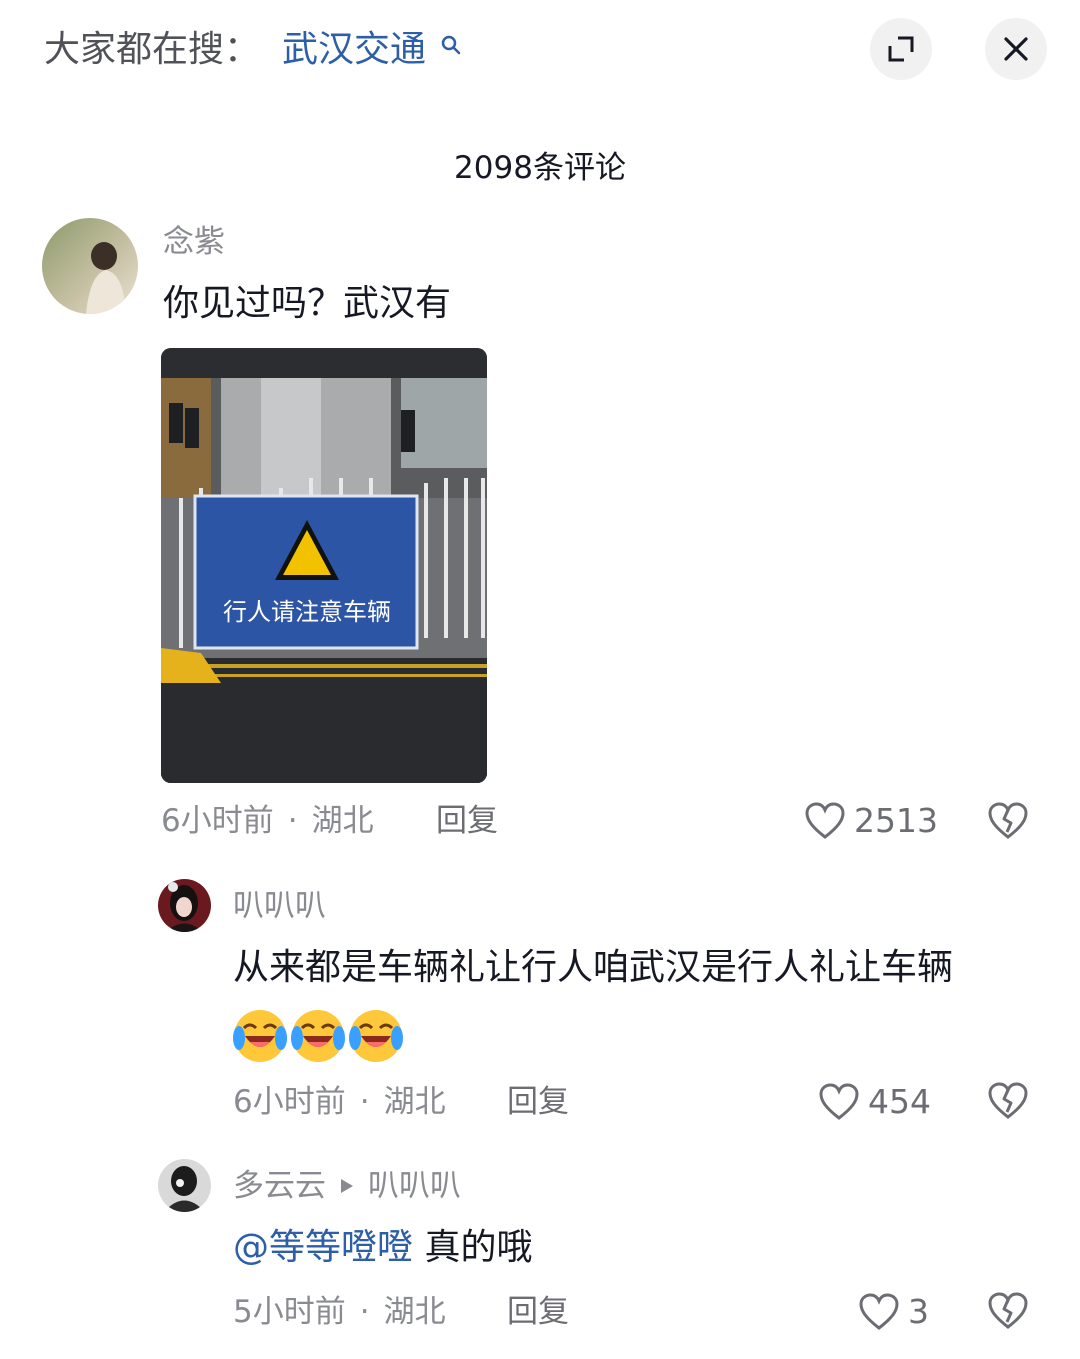 The width and height of the screenshot is (1080, 1359). I want to click on mention-link: @等等噔噔, so click(323, 1247).